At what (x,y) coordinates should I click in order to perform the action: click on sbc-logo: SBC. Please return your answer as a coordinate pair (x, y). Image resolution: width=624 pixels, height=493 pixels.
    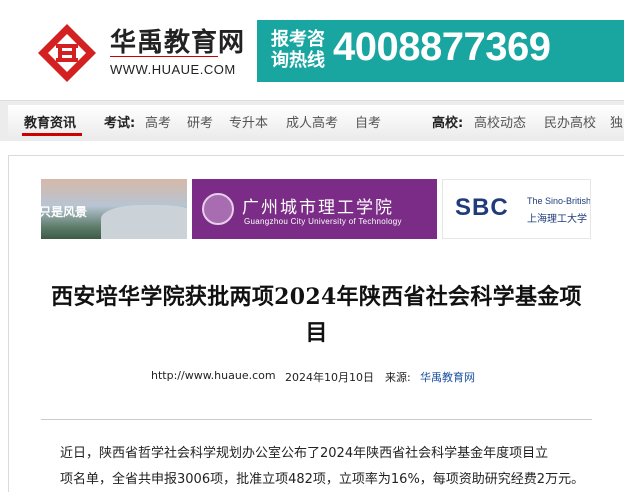
    Looking at the image, I should click on (482, 207).